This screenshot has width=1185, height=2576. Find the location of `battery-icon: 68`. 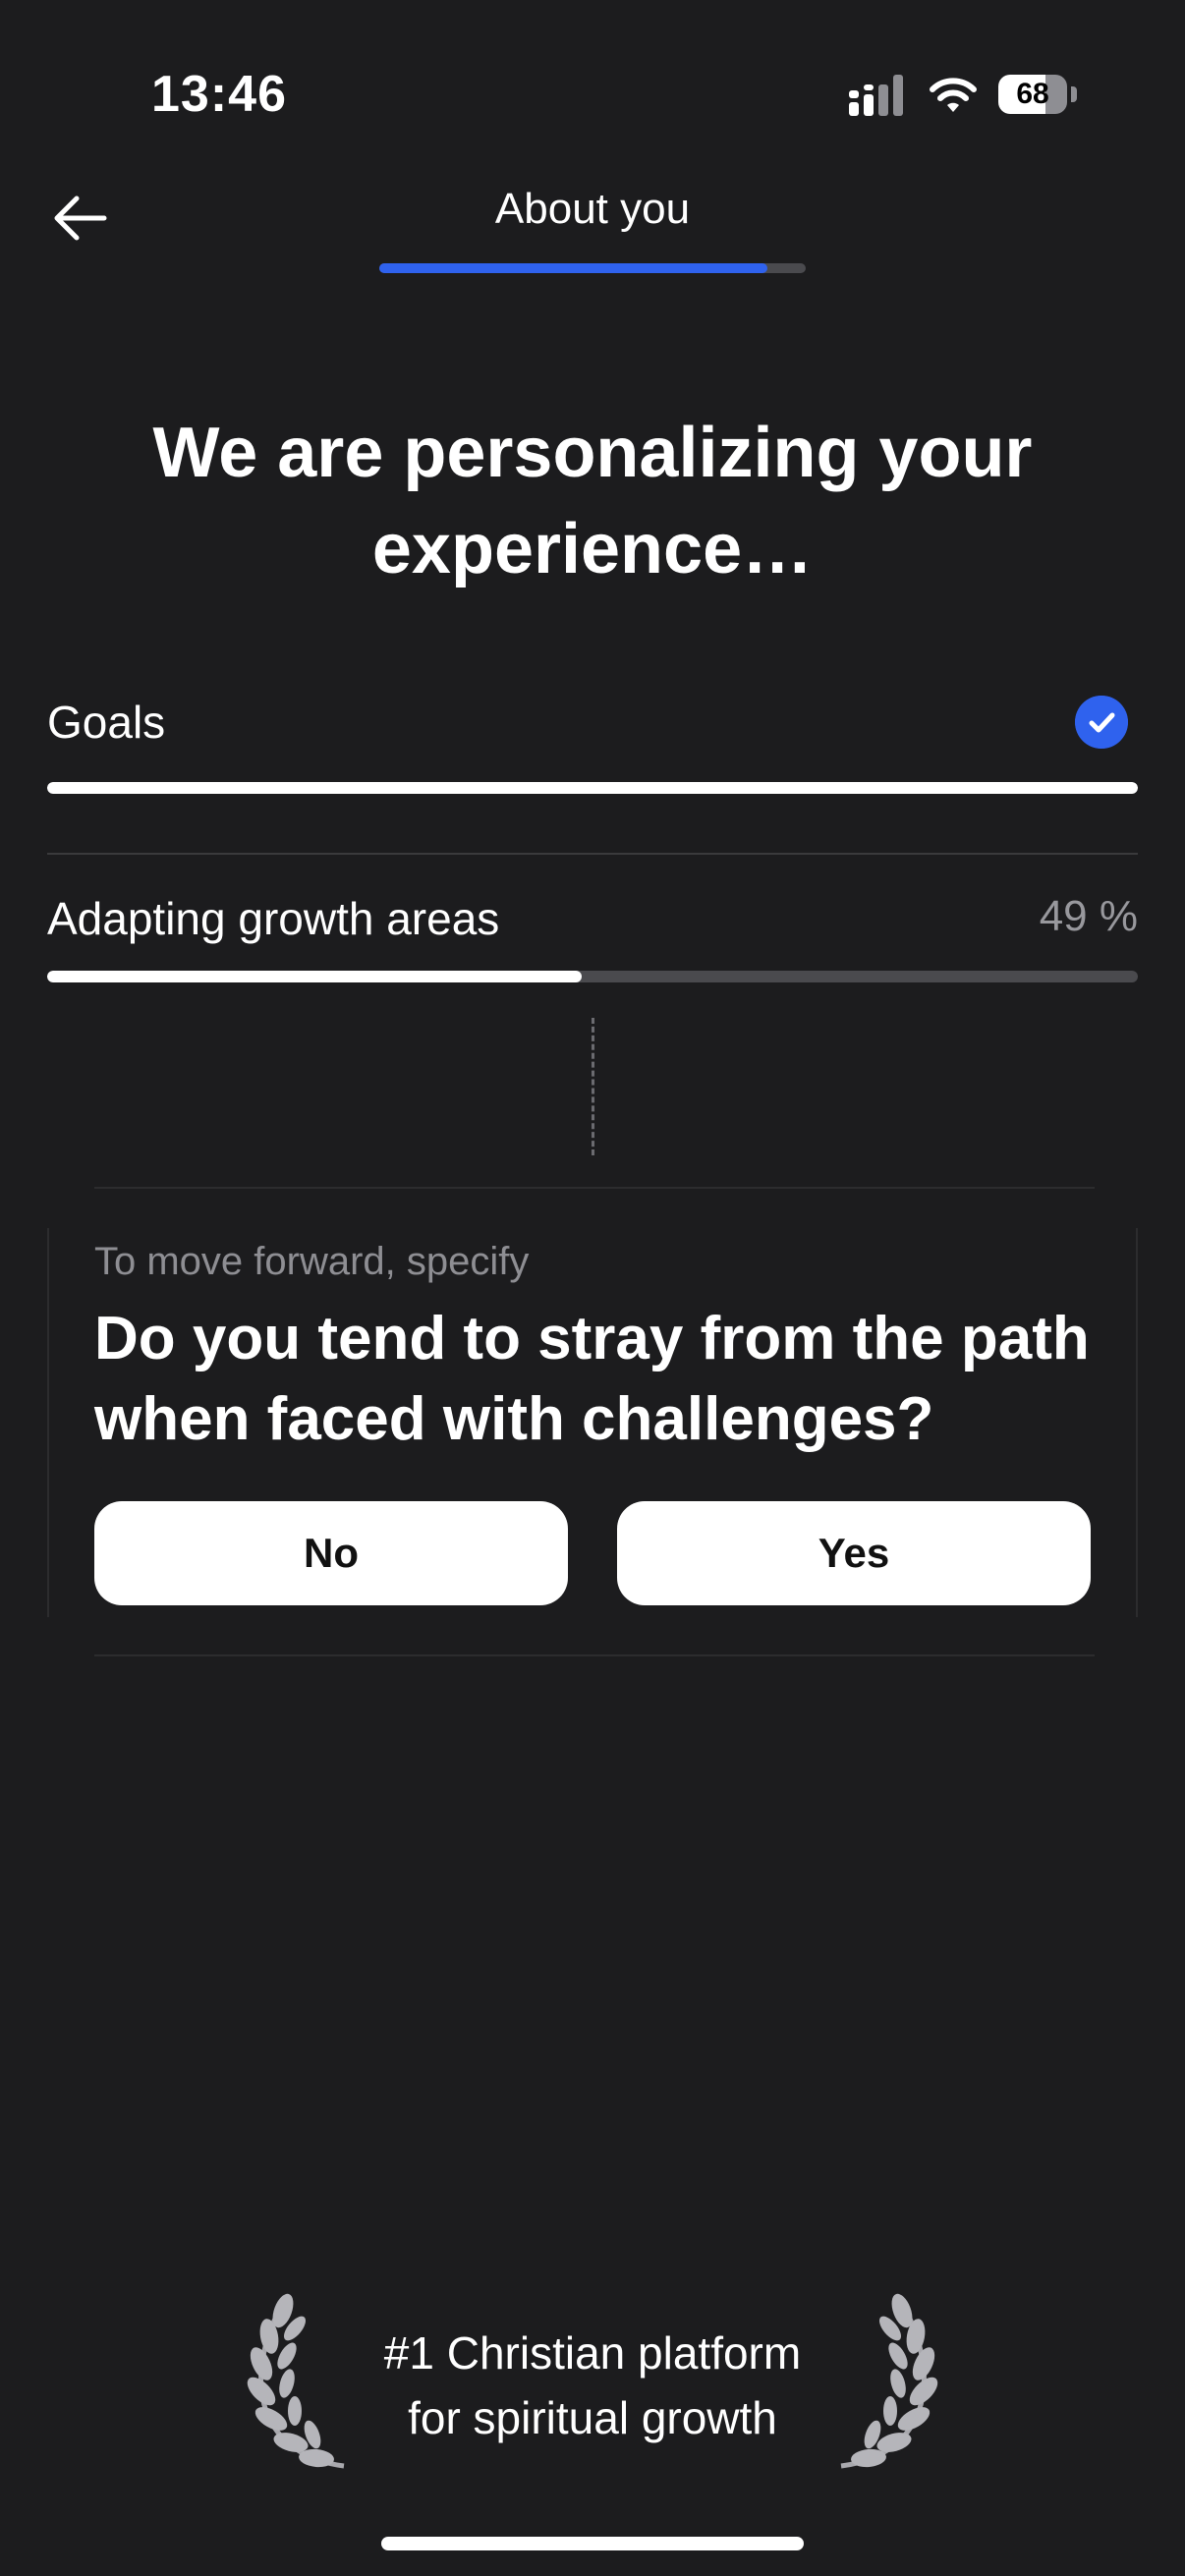

battery-icon: 68 is located at coordinates (1038, 94).